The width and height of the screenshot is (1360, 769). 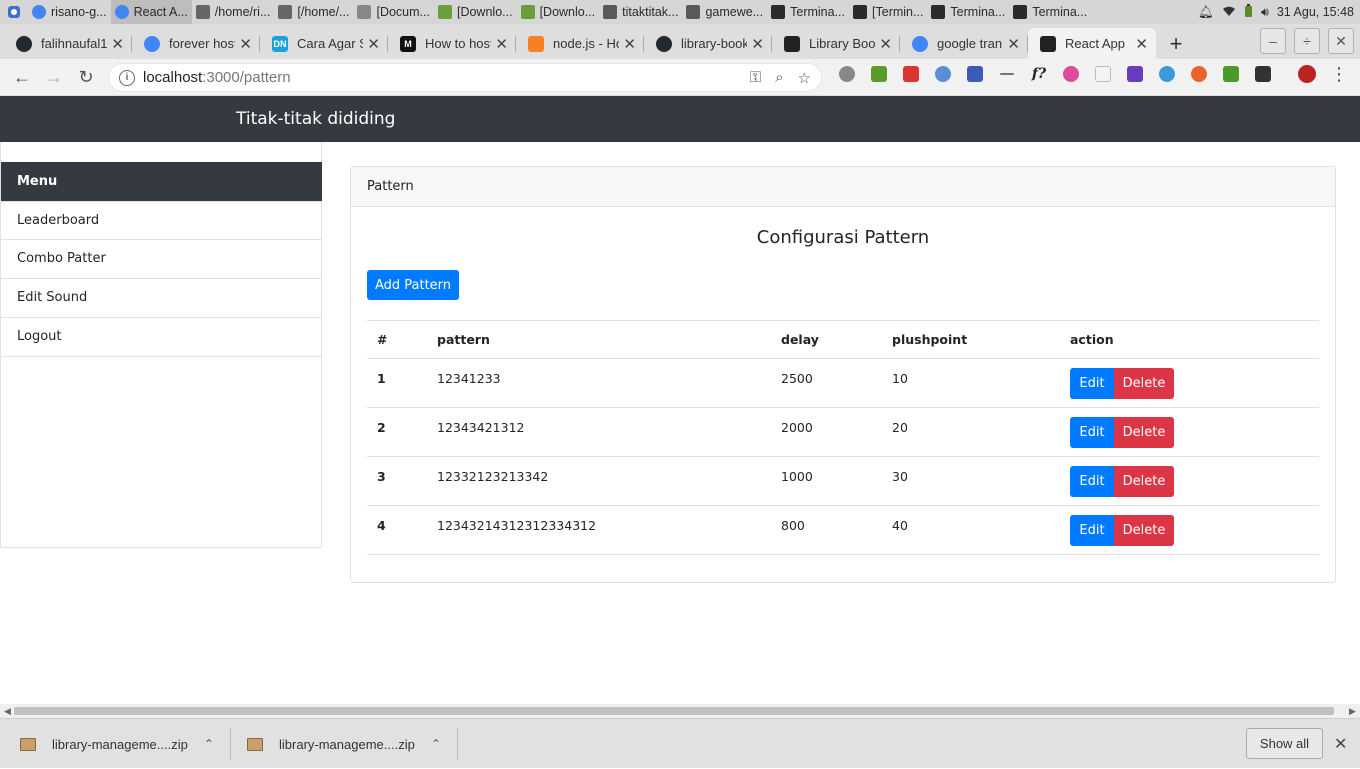 I want to click on extension-gear-icon, so click(x=847, y=74).